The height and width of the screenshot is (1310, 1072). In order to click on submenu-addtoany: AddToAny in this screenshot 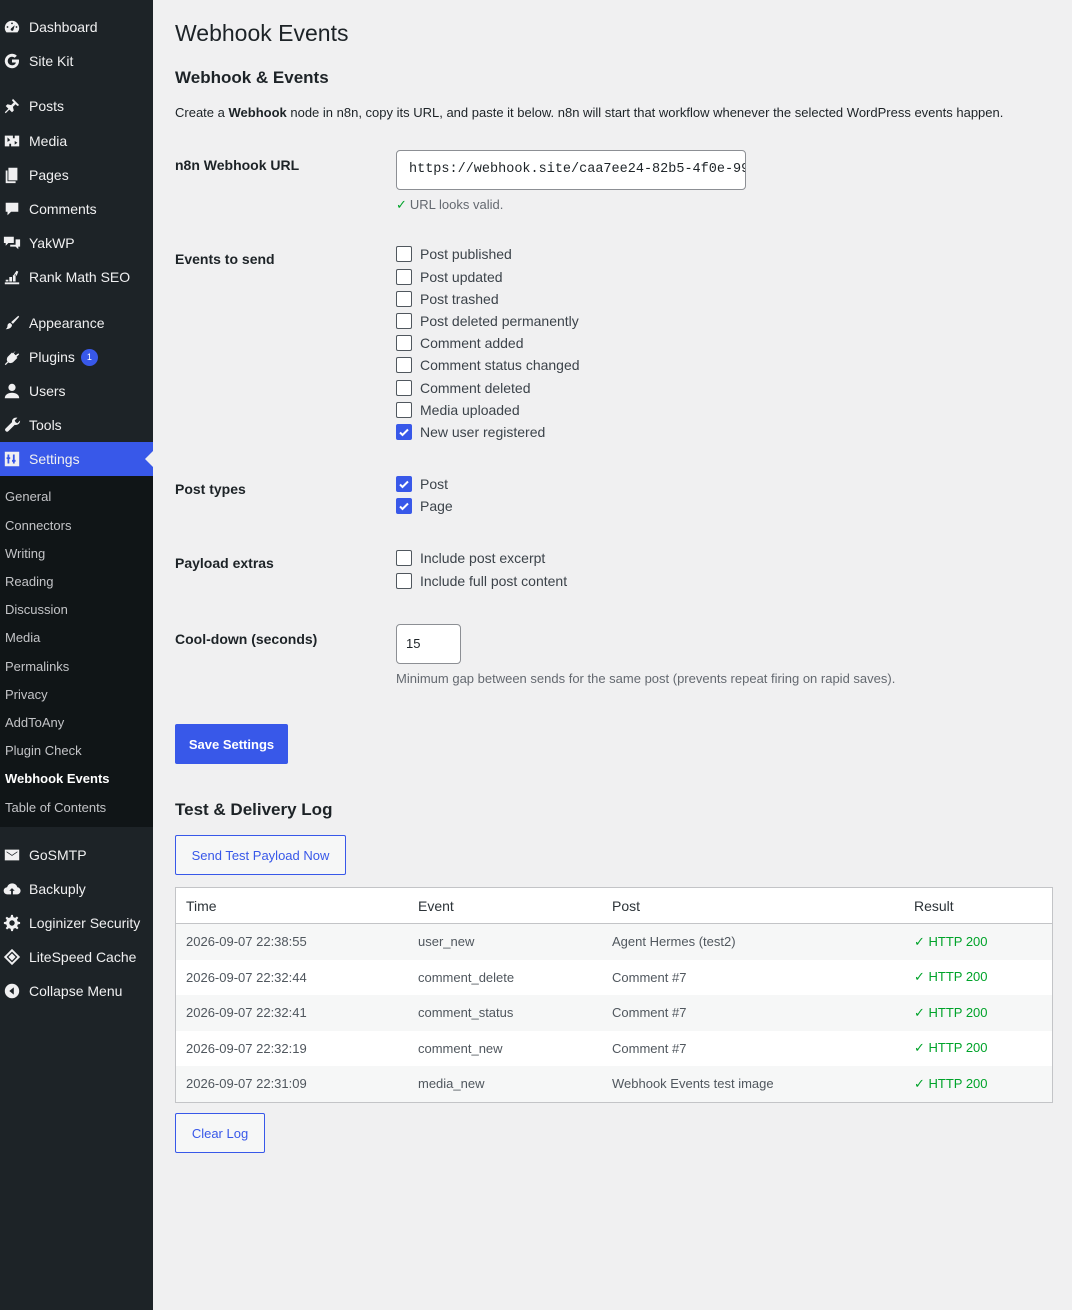, I will do `click(34, 722)`.